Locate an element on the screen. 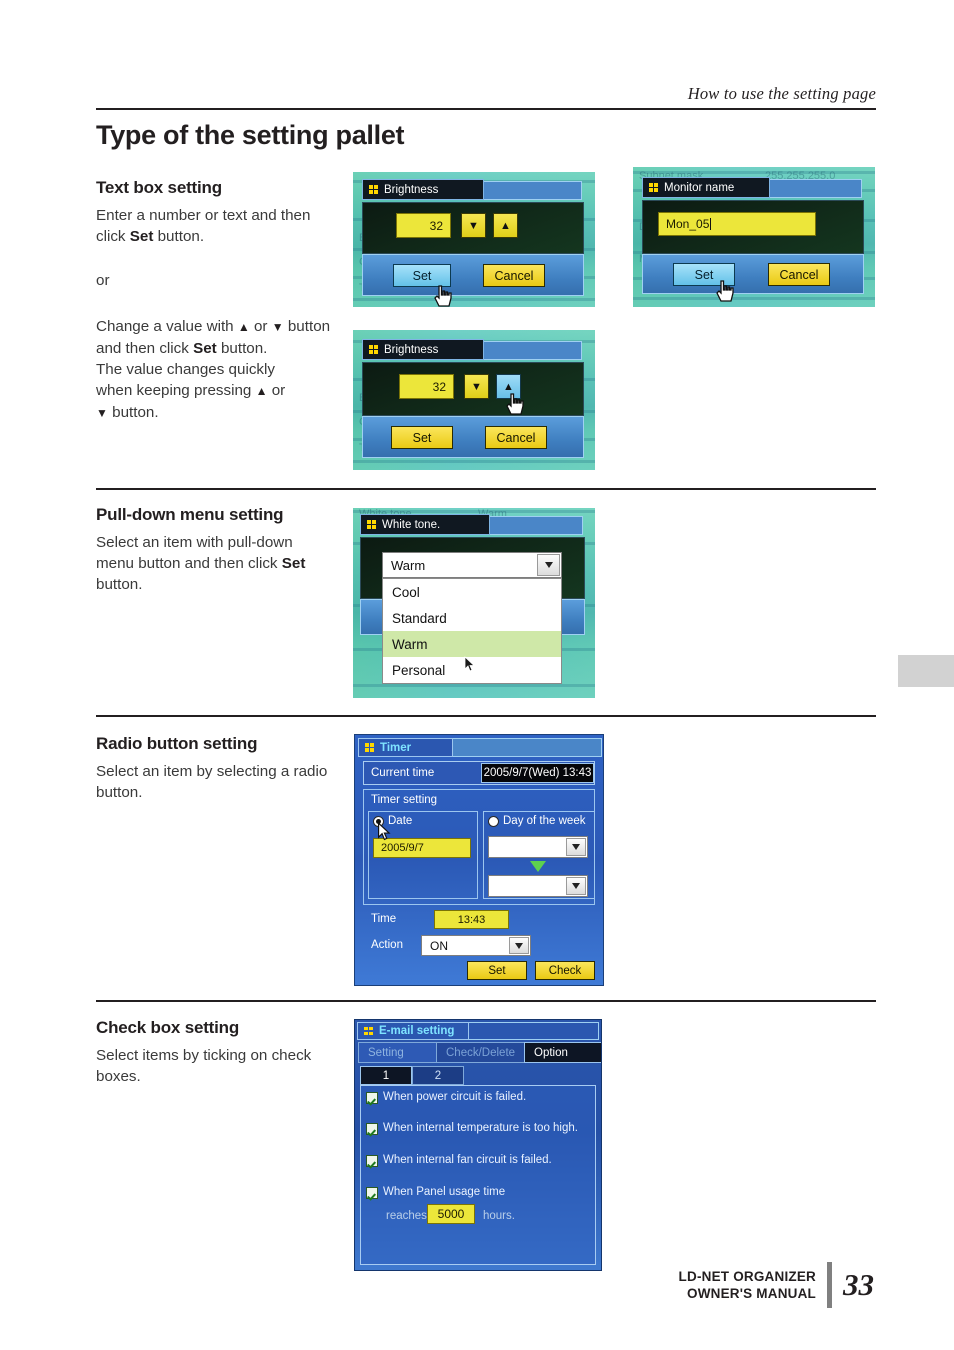 The height and width of the screenshot is (1350, 954). section-title-radio: Radio button setting is located at coordinates (177, 743).